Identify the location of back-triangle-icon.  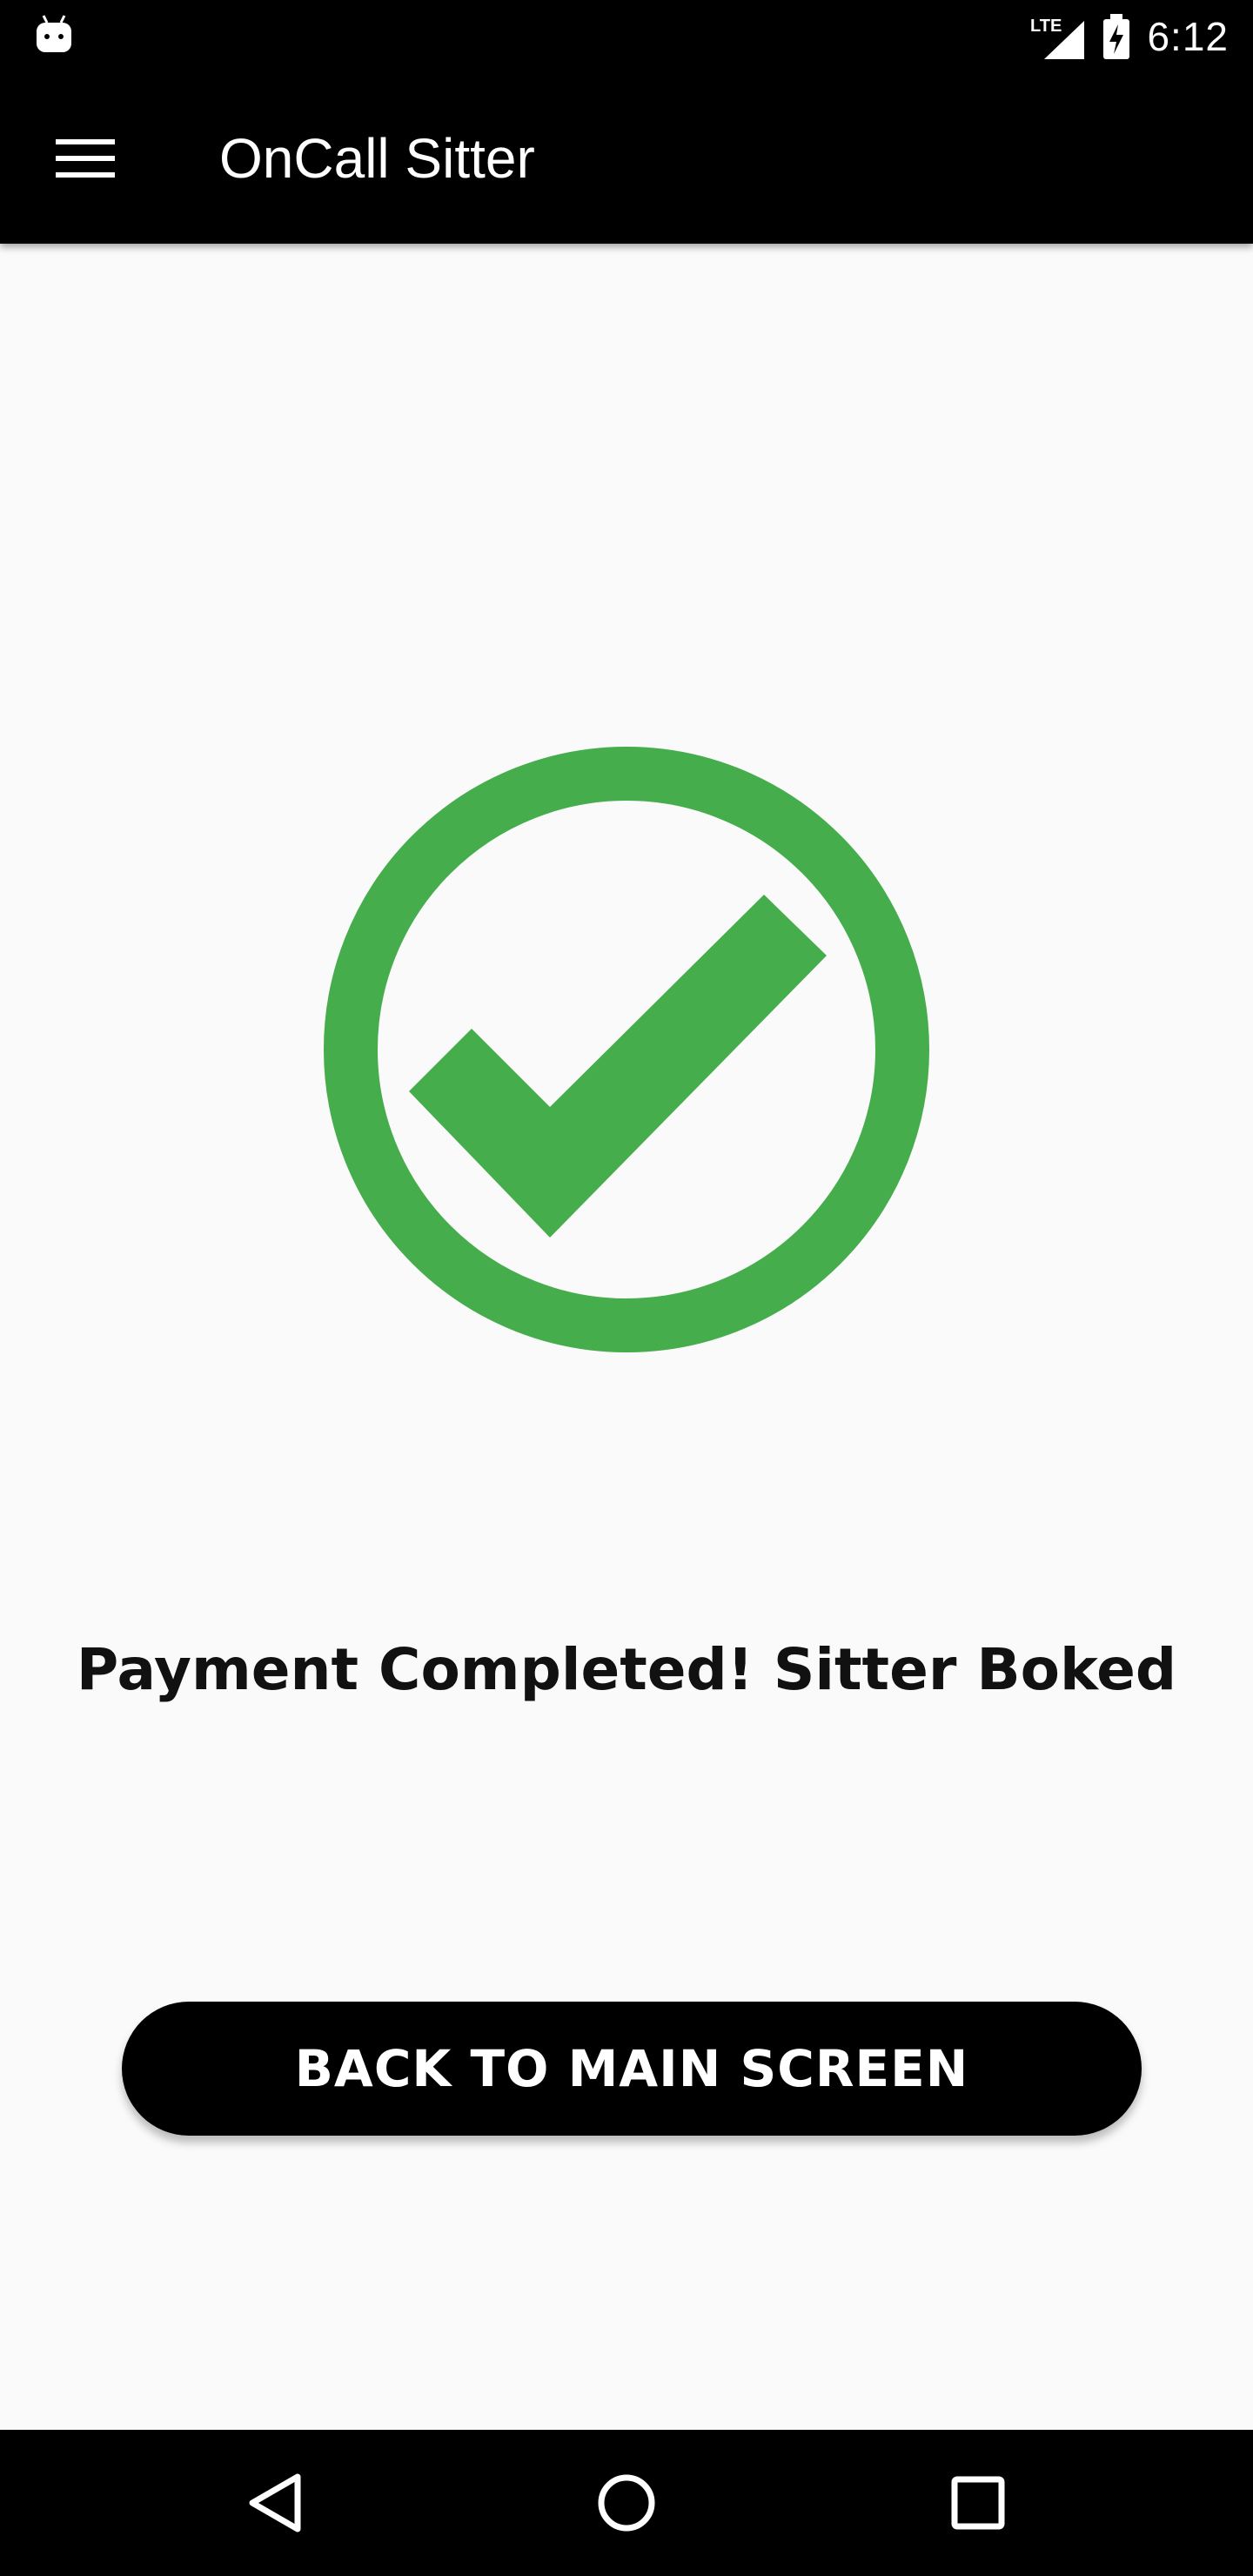
(275, 2502).